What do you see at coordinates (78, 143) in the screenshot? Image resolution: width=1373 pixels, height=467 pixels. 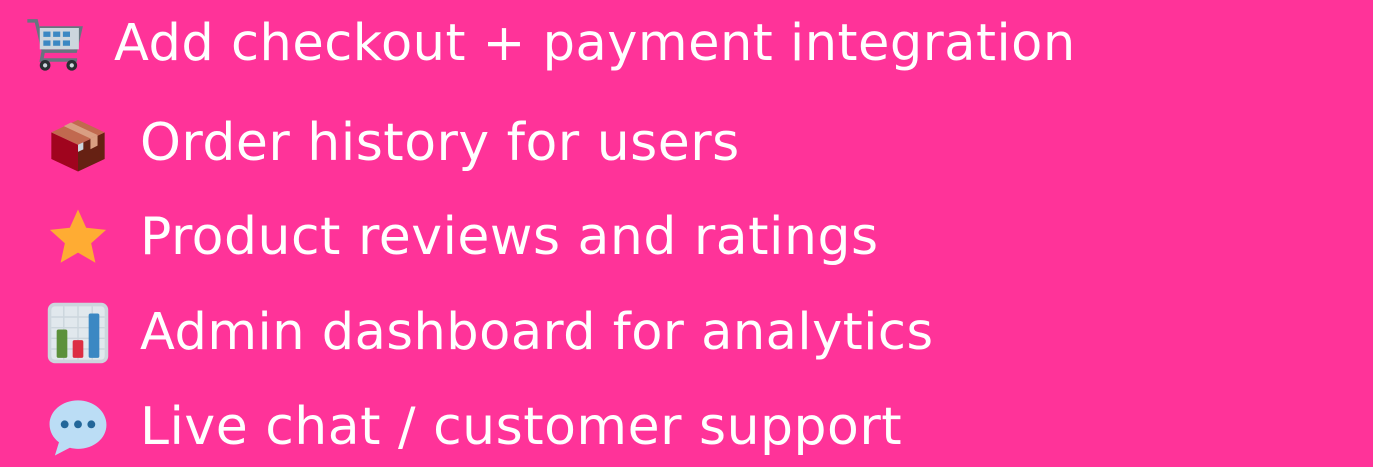 I see `package-icon` at bounding box center [78, 143].